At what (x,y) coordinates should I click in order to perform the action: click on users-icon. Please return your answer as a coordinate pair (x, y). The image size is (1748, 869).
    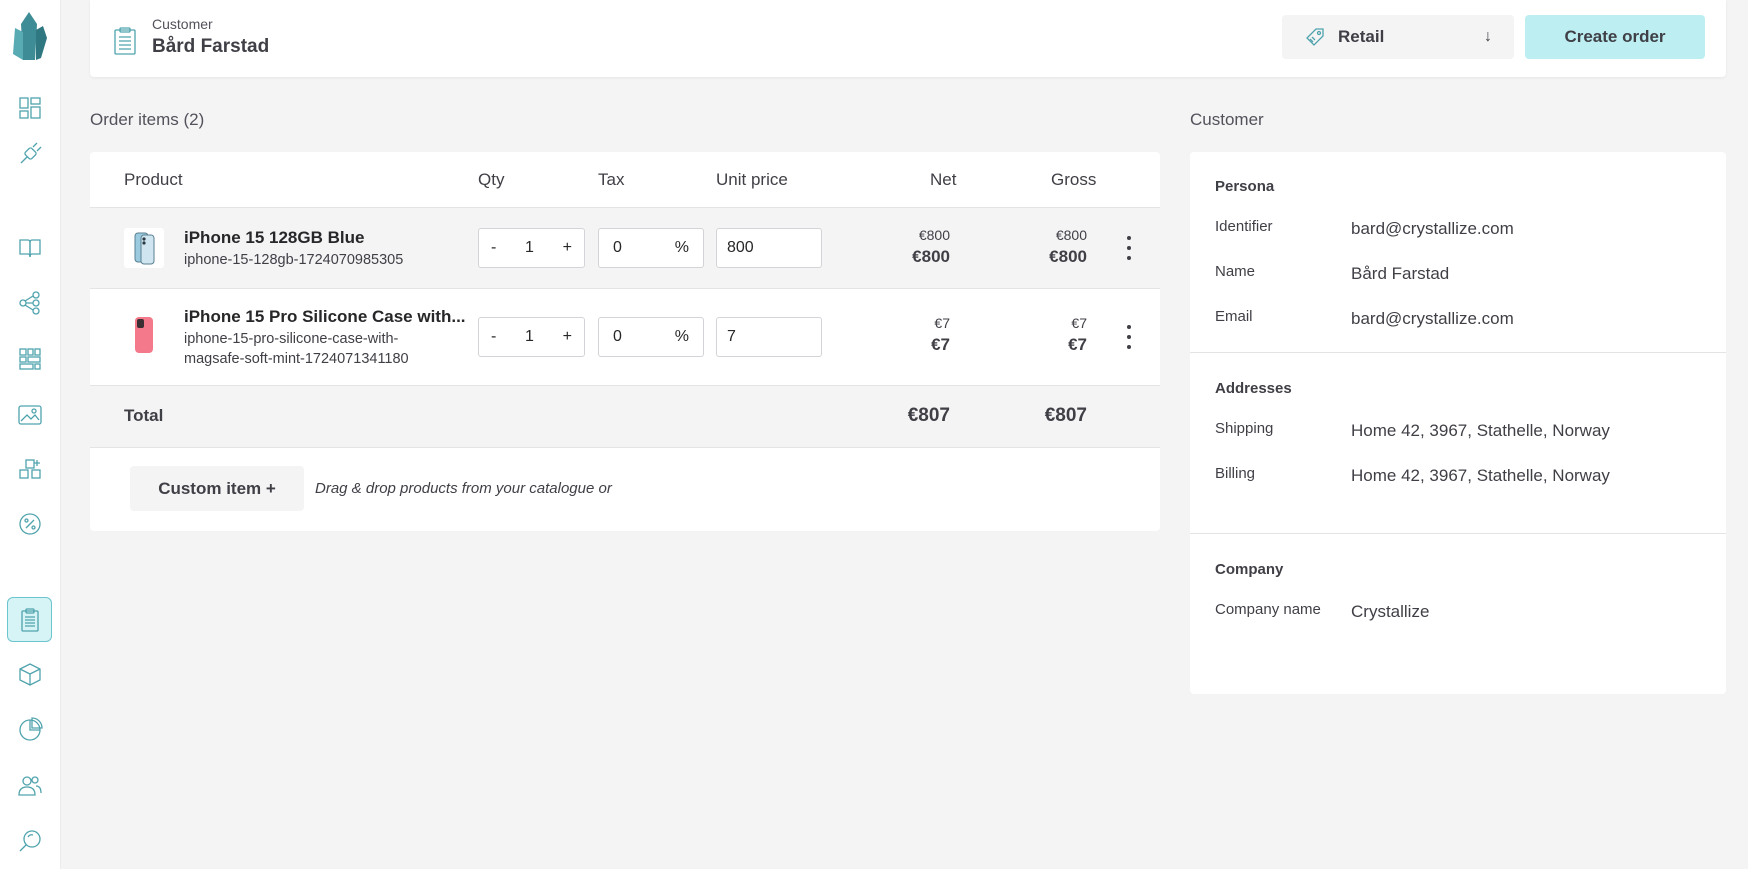
    Looking at the image, I should click on (29, 785).